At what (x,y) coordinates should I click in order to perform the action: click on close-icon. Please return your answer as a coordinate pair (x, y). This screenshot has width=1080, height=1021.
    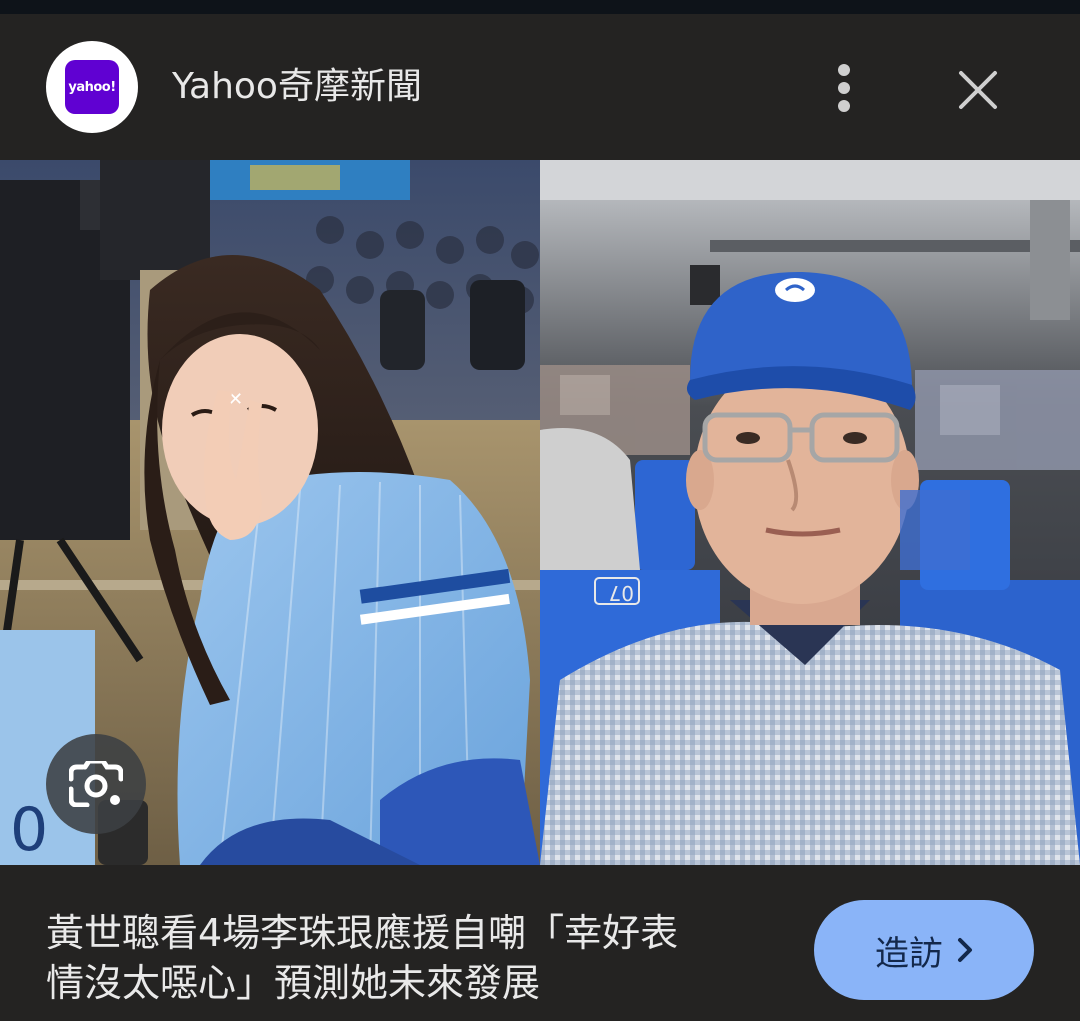
    Looking at the image, I should click on (978, 90).